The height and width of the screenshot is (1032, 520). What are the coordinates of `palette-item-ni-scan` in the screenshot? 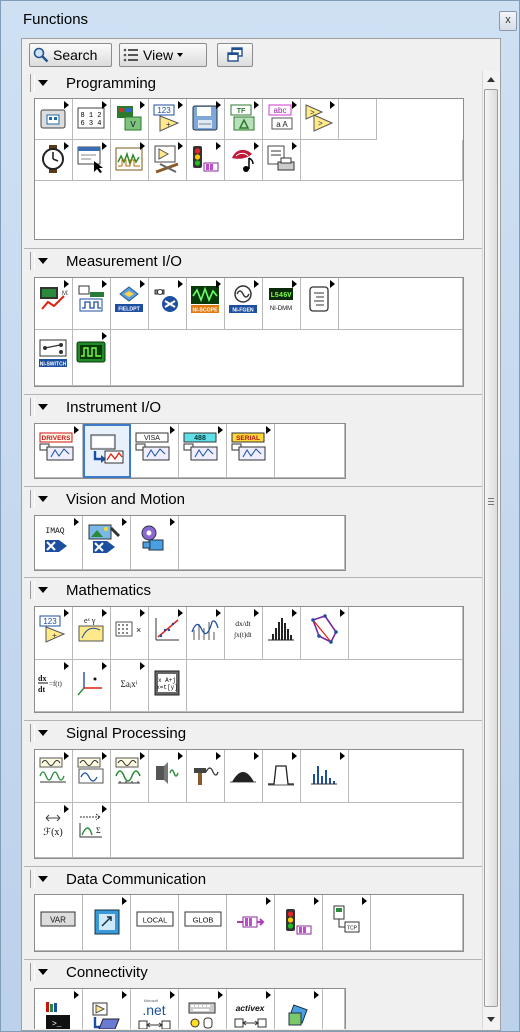 It's located at (92, 304).